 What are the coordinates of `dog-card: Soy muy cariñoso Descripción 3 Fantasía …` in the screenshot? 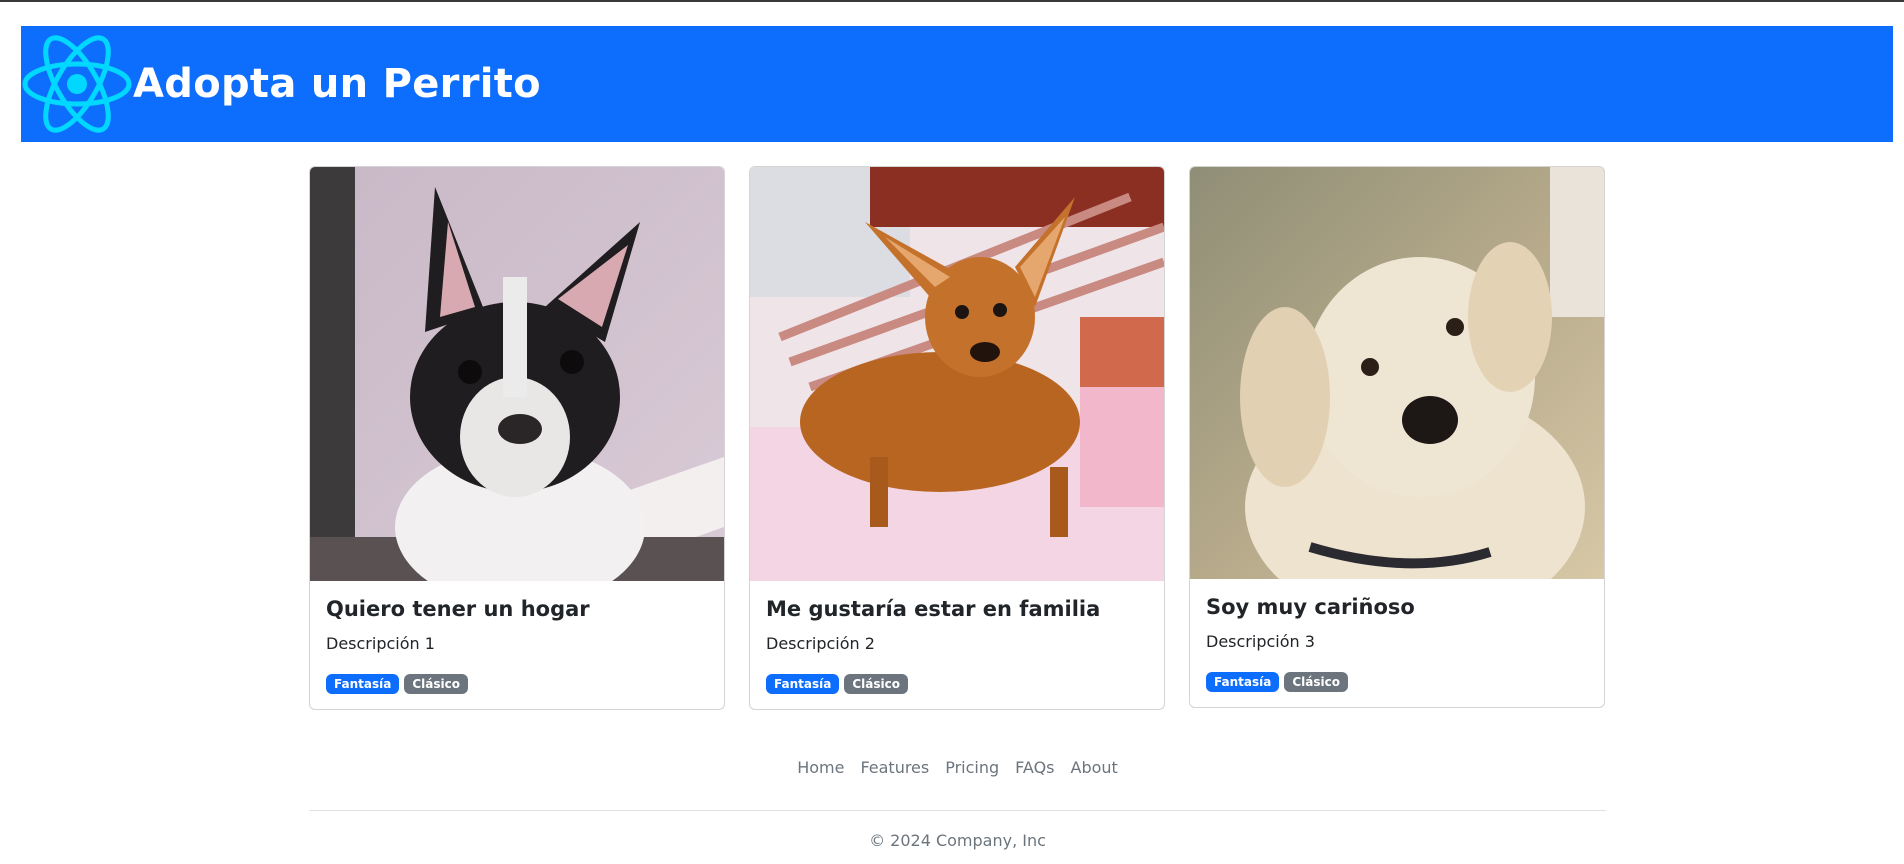 It's located at (1397, 437).